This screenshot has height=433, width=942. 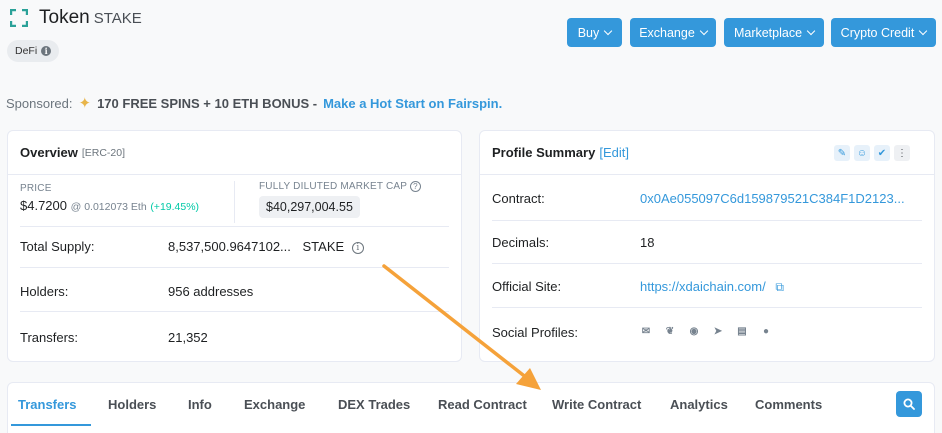 What do you see at coordinates (521, 242) in the screenshot?
I see `decimals-label: Decimals:` at bounding box center [521, 242].